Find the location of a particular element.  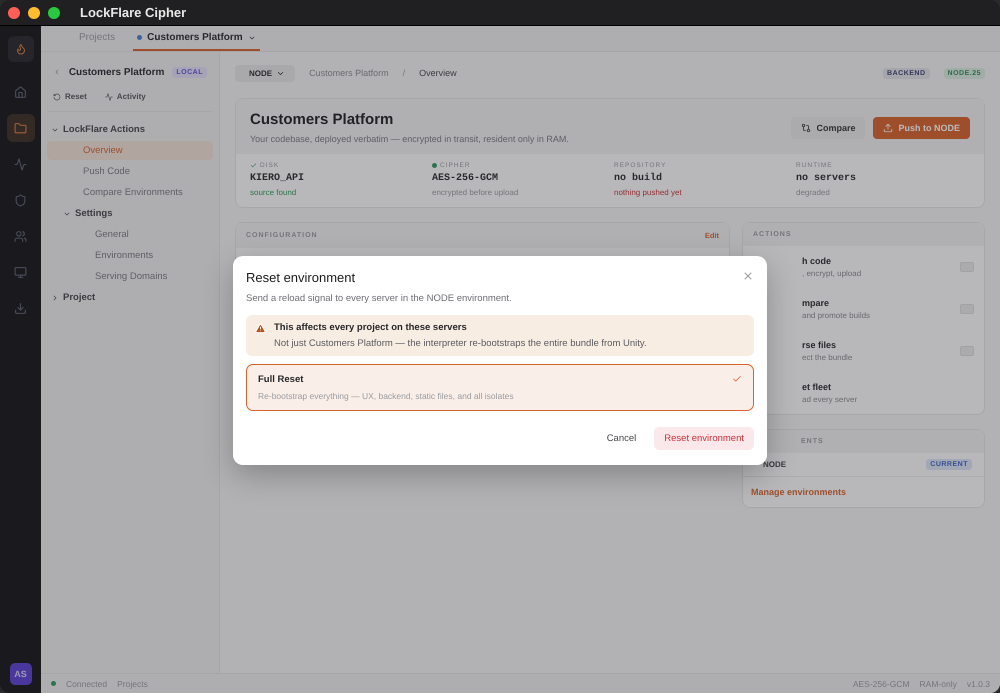

action-title: h code is located at coordinates (881, 261).